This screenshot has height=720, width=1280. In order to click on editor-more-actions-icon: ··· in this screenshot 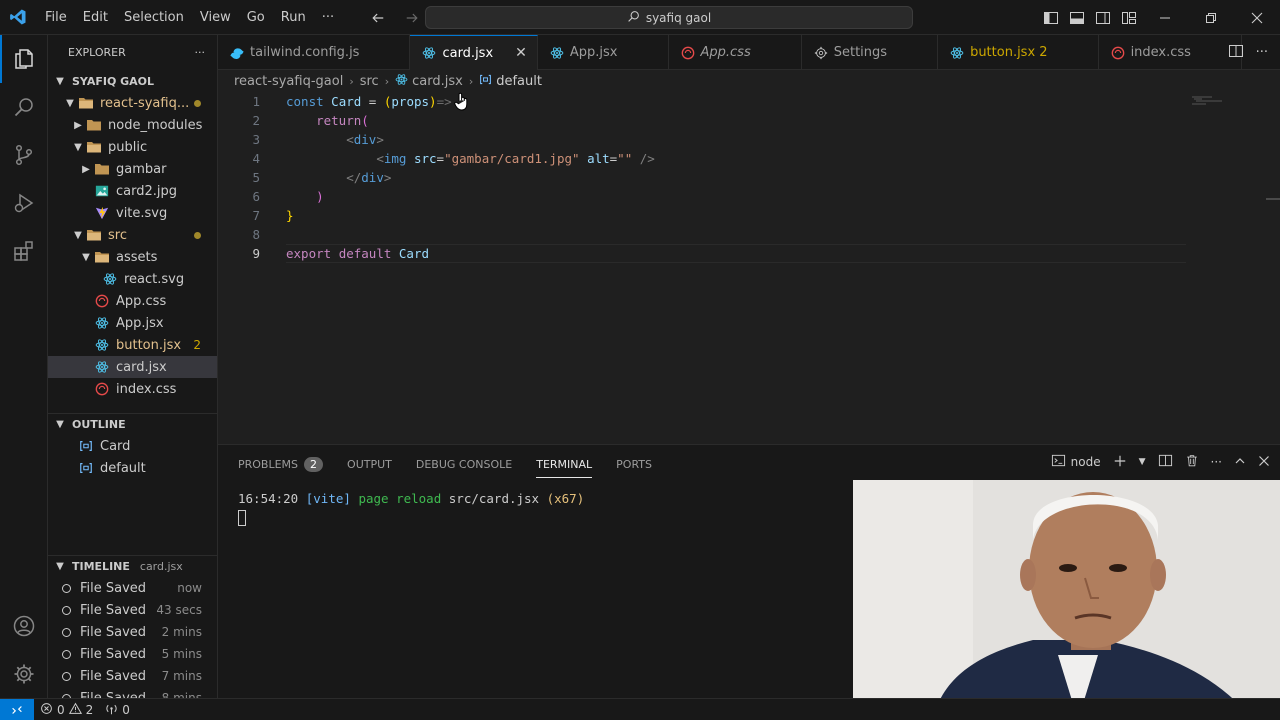, I will do `click(1262, 52)`.